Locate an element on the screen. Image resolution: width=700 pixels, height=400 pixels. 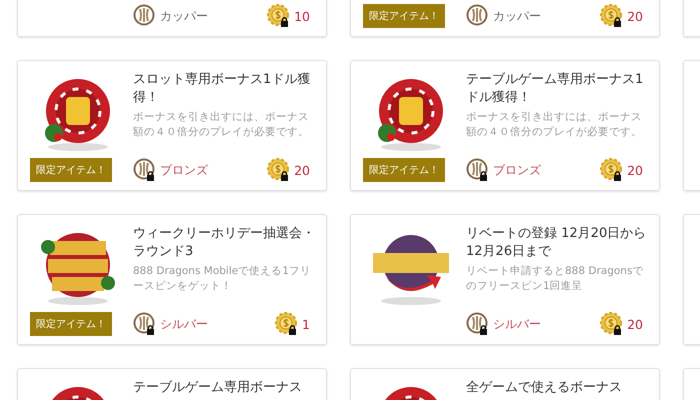
reward-card: スロット専用ボーナス1ドル獲得！ ボーナスを引き出すには、ボーナス額の４０倍分のプレイが必要です。 限定アイテム！ ブロンズ 20 is located at coordinates (172, 125).